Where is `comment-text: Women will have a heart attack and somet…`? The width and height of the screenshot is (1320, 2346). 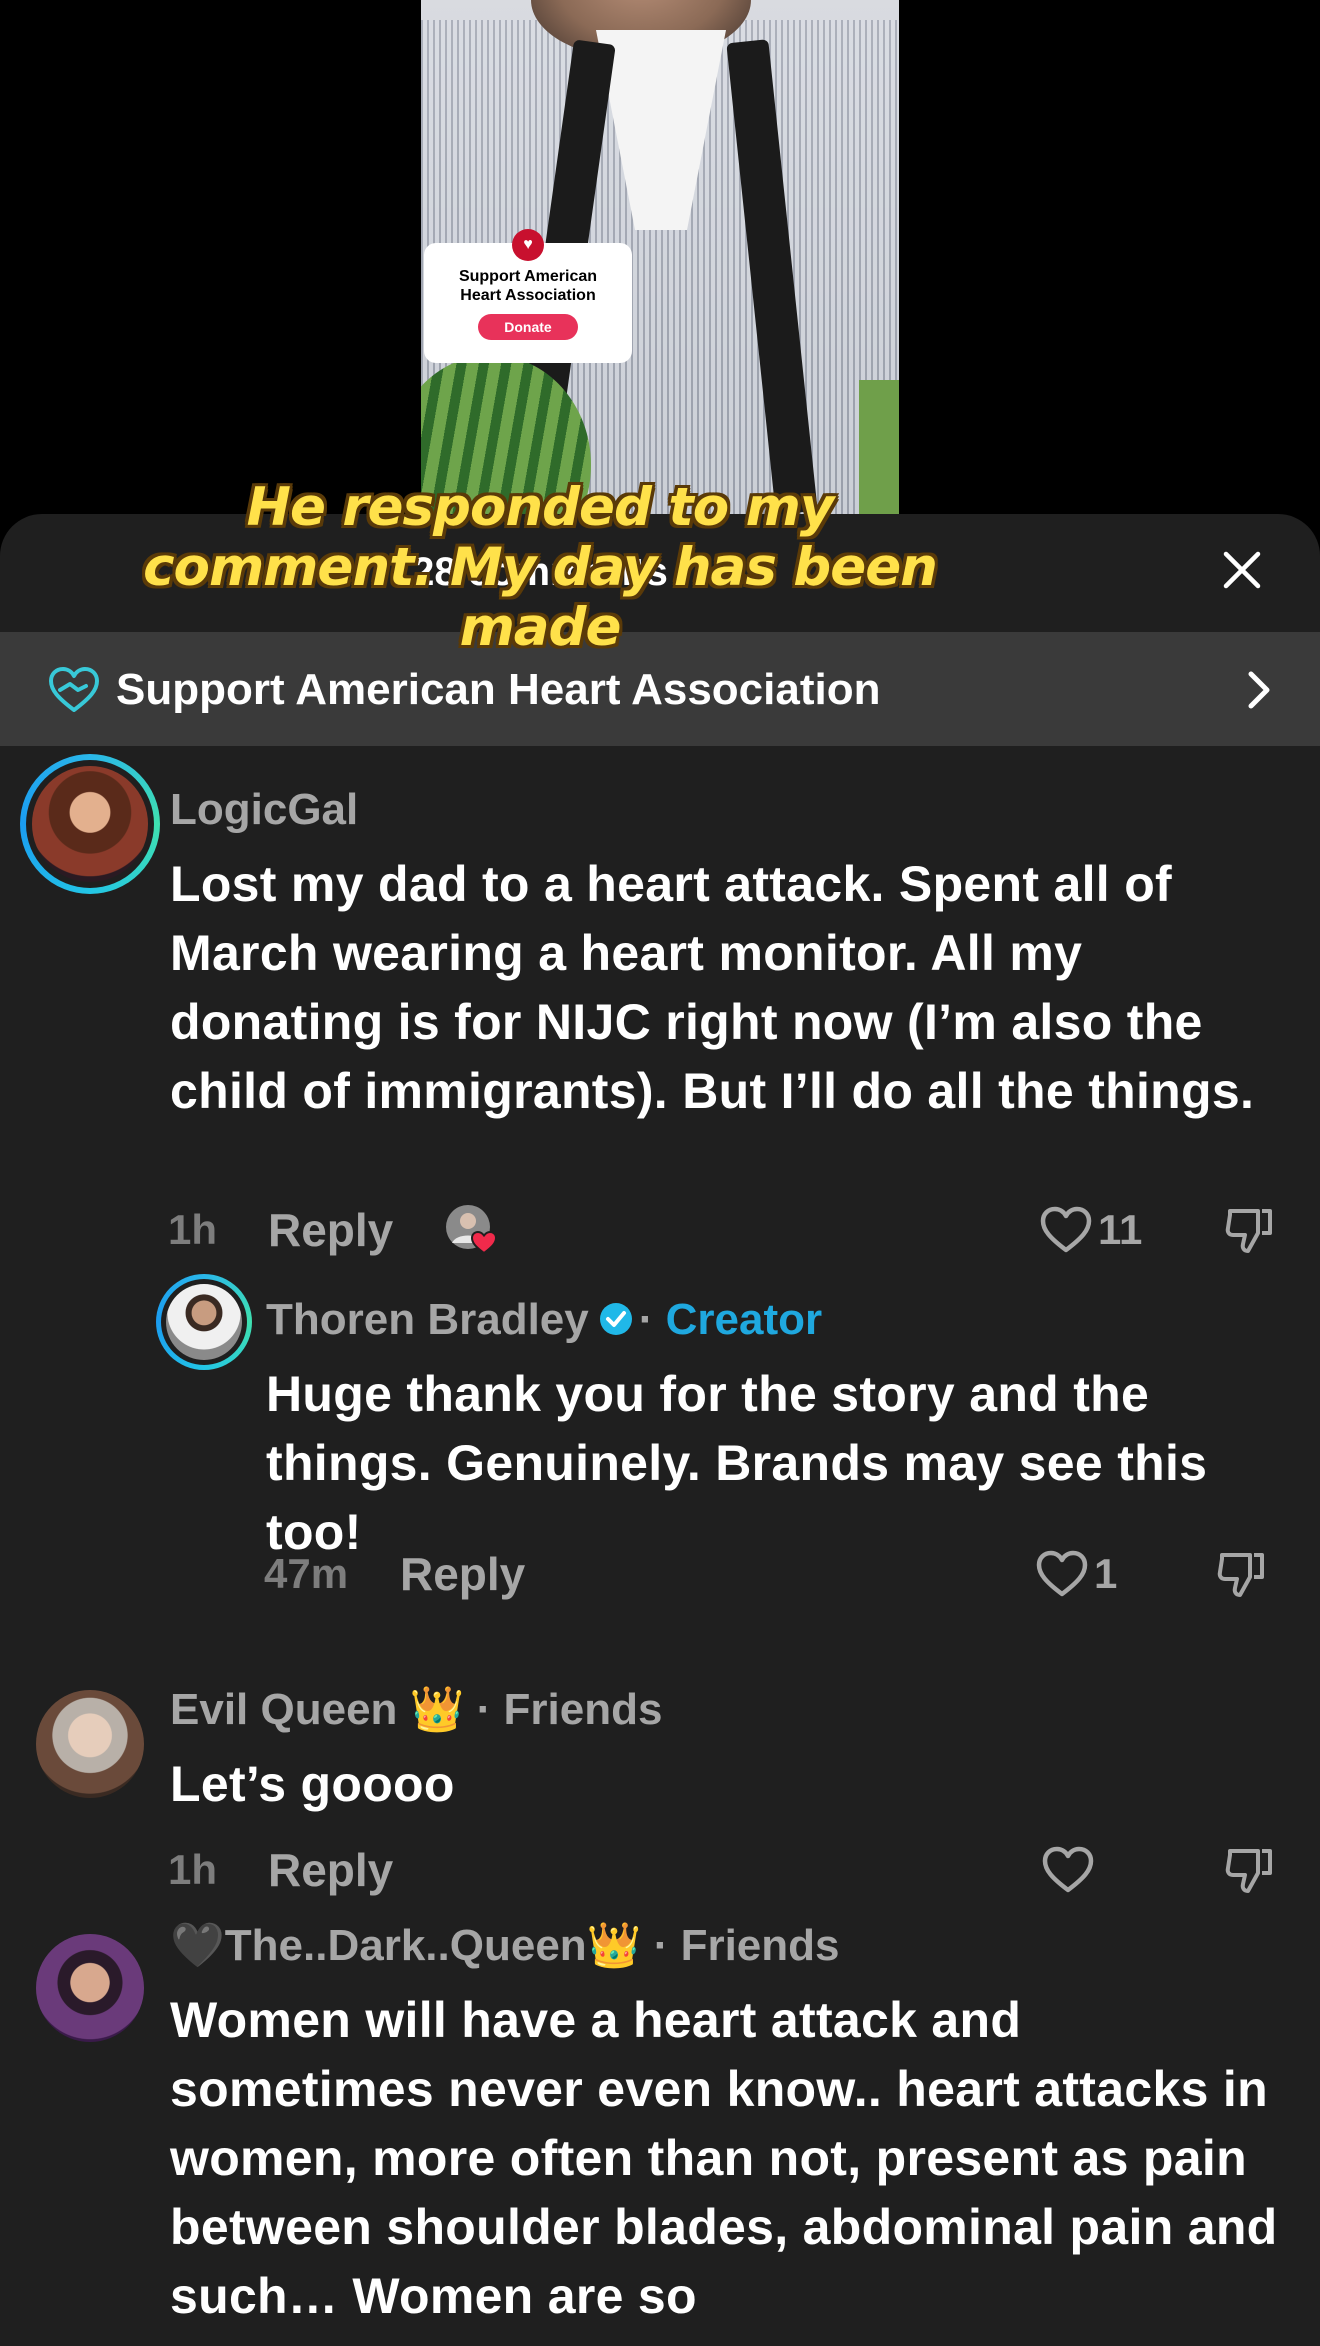 comment-text: Women will have a heart attack and somet… is located at coordinates (724, 2158).